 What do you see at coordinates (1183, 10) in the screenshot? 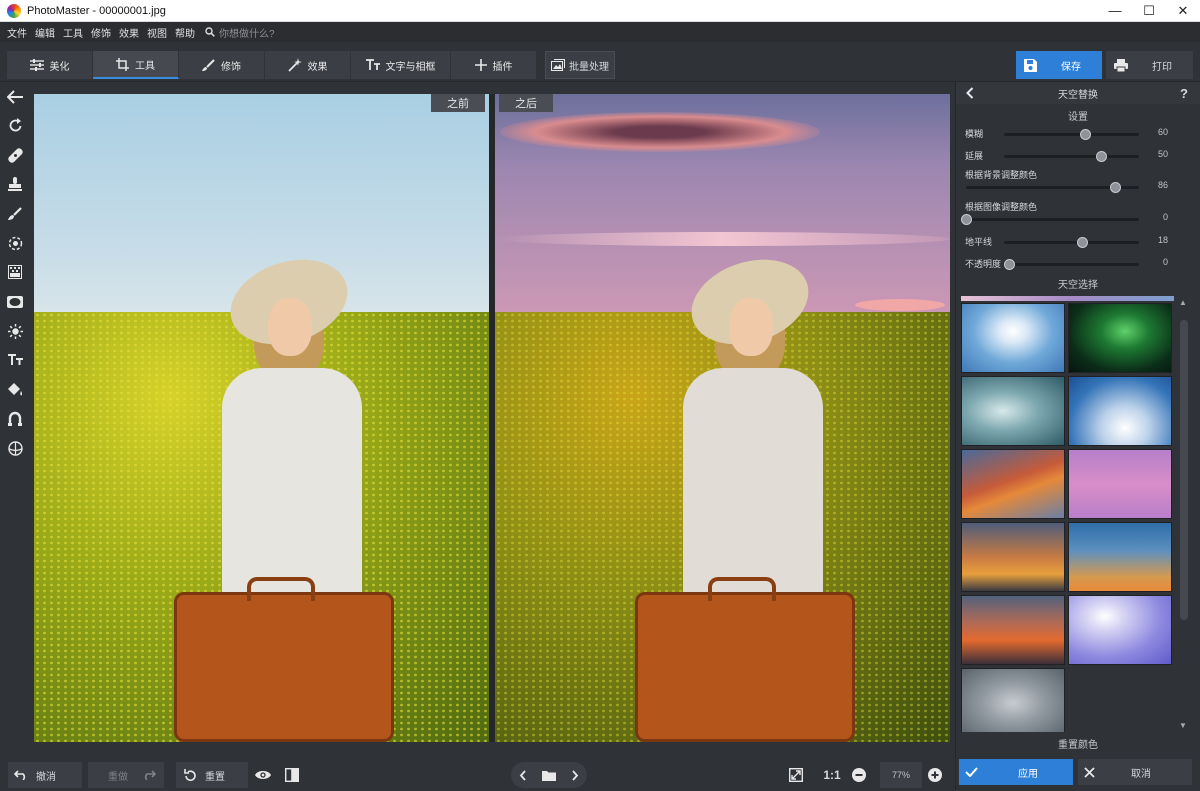
I see `close-button: ✕` at bounding box center [1183, 10].